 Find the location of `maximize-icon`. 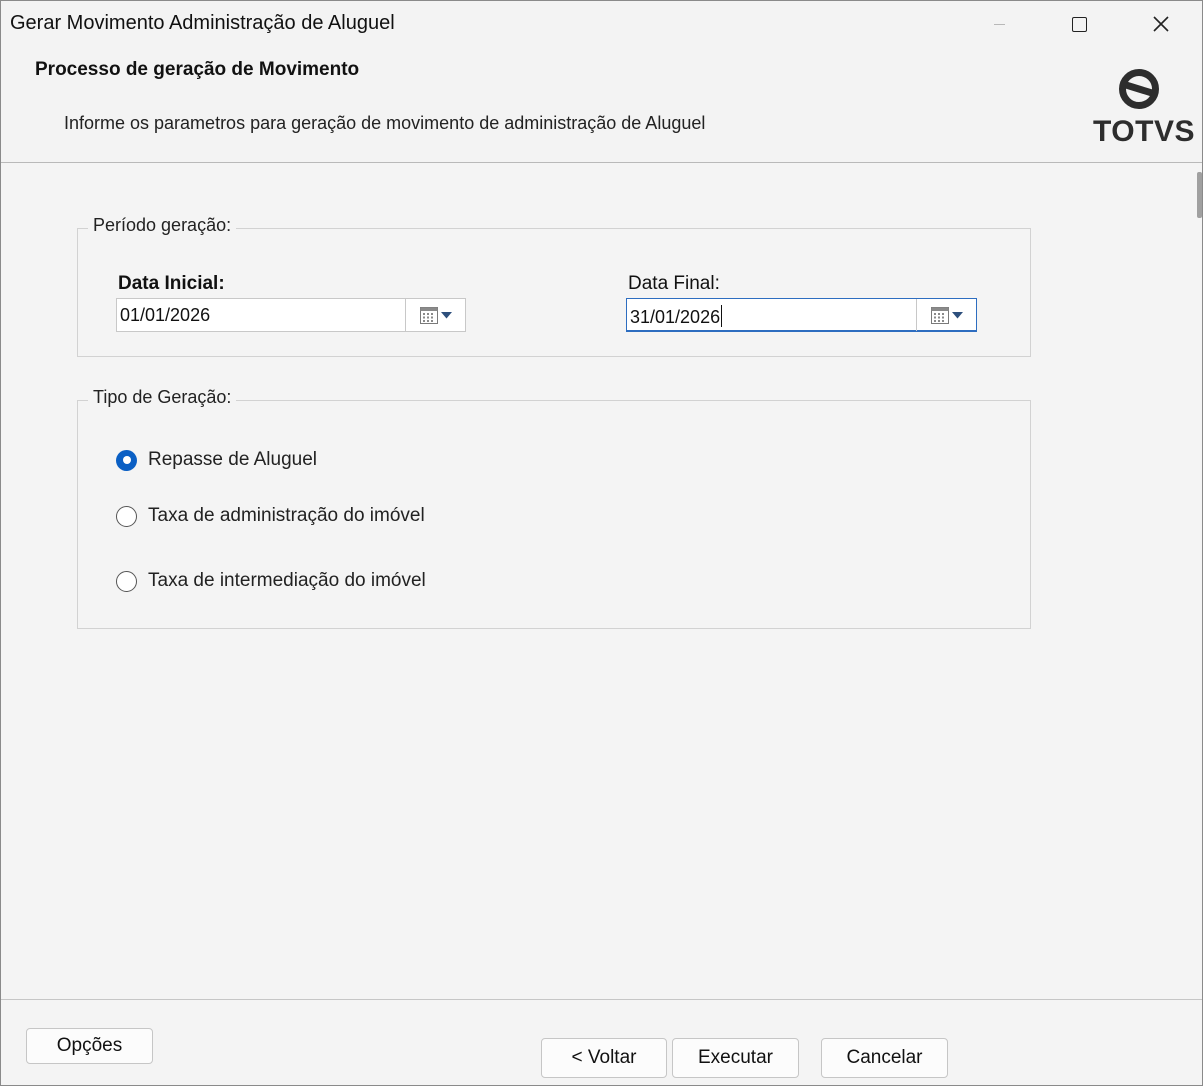

maximize-icon is located at coordinates (1079, 24).